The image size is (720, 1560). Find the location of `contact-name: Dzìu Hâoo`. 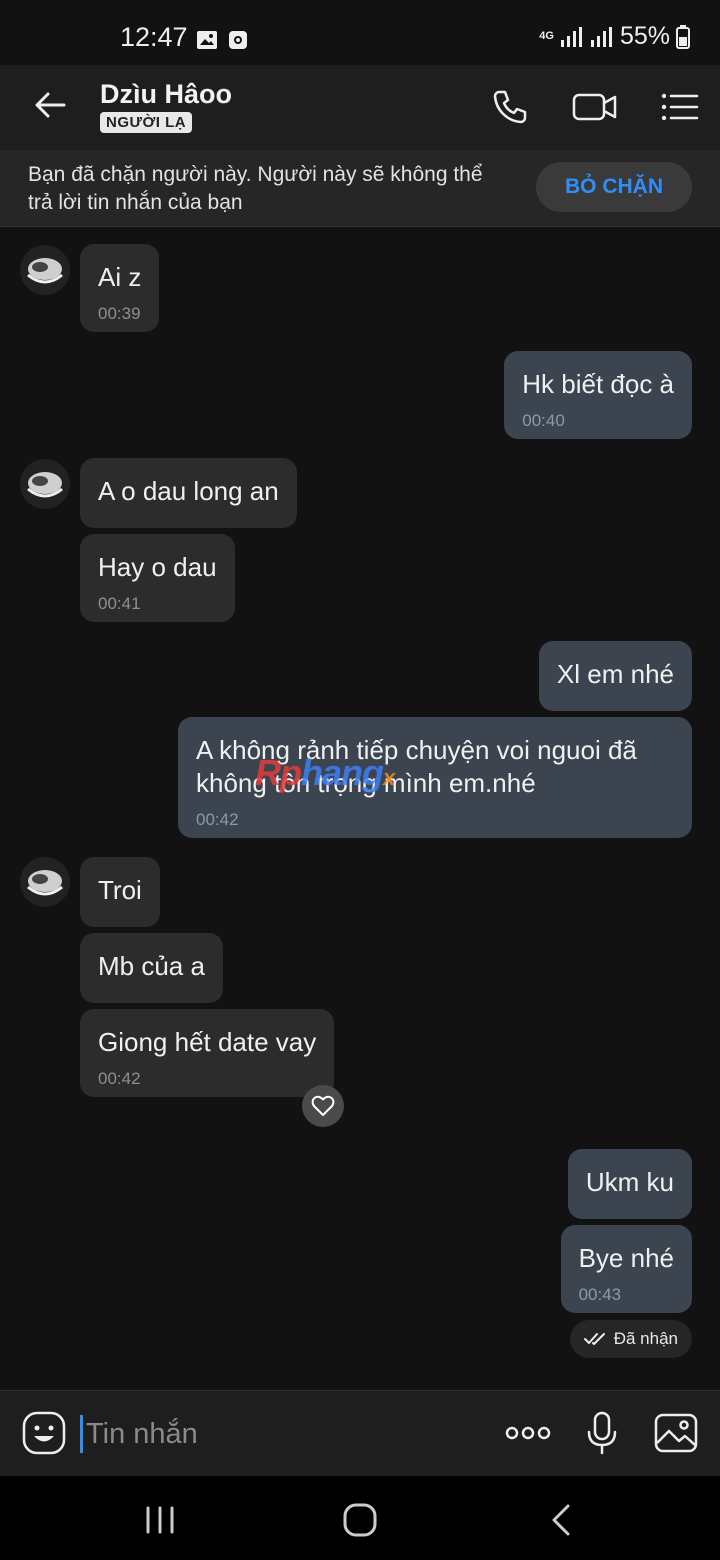

contact-name: Dzìu Hâoo is located at coordinates (166, 94).